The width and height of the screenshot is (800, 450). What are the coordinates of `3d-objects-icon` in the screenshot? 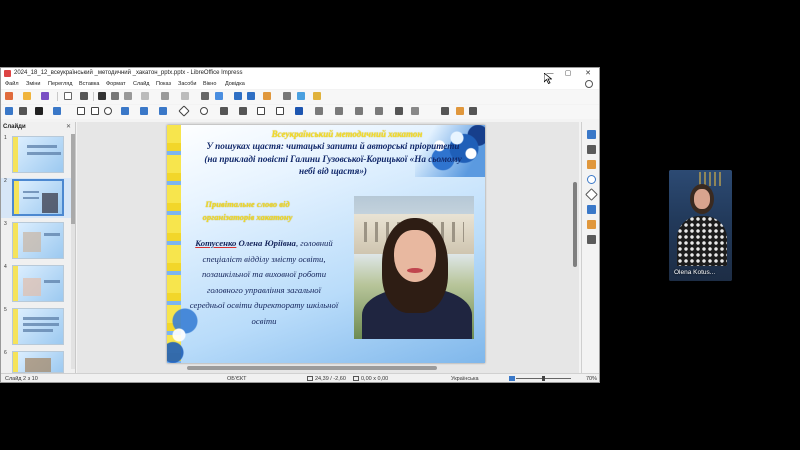 It's located at (299, 111).